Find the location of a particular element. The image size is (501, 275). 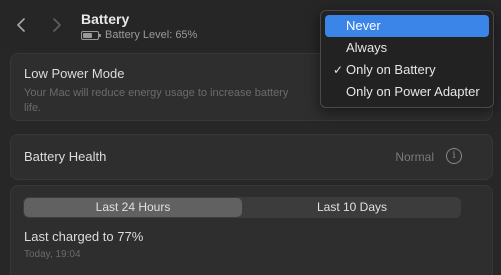

forward-button is located at coordinates (57, 25).